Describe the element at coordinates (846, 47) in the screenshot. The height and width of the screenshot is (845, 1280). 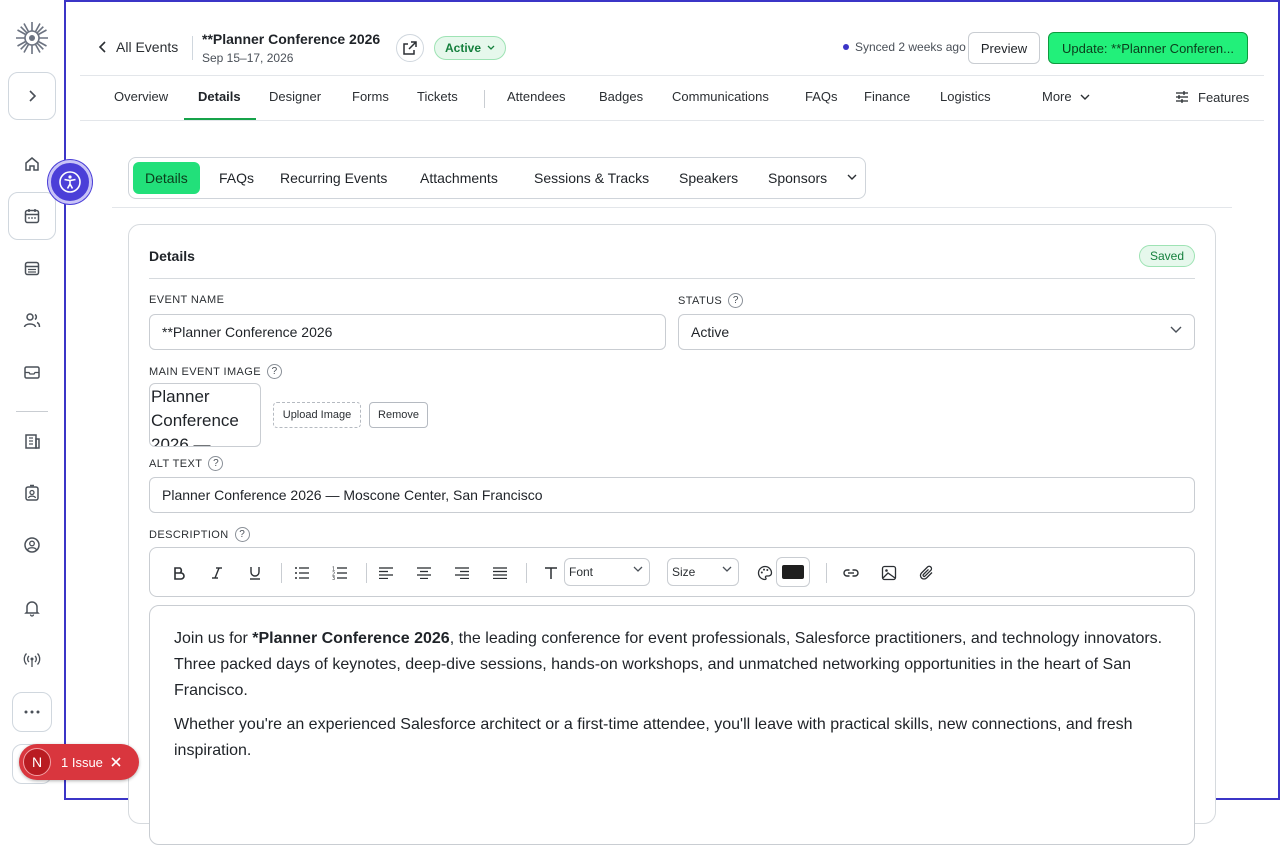
I see `sync-dot-icon` at that location.